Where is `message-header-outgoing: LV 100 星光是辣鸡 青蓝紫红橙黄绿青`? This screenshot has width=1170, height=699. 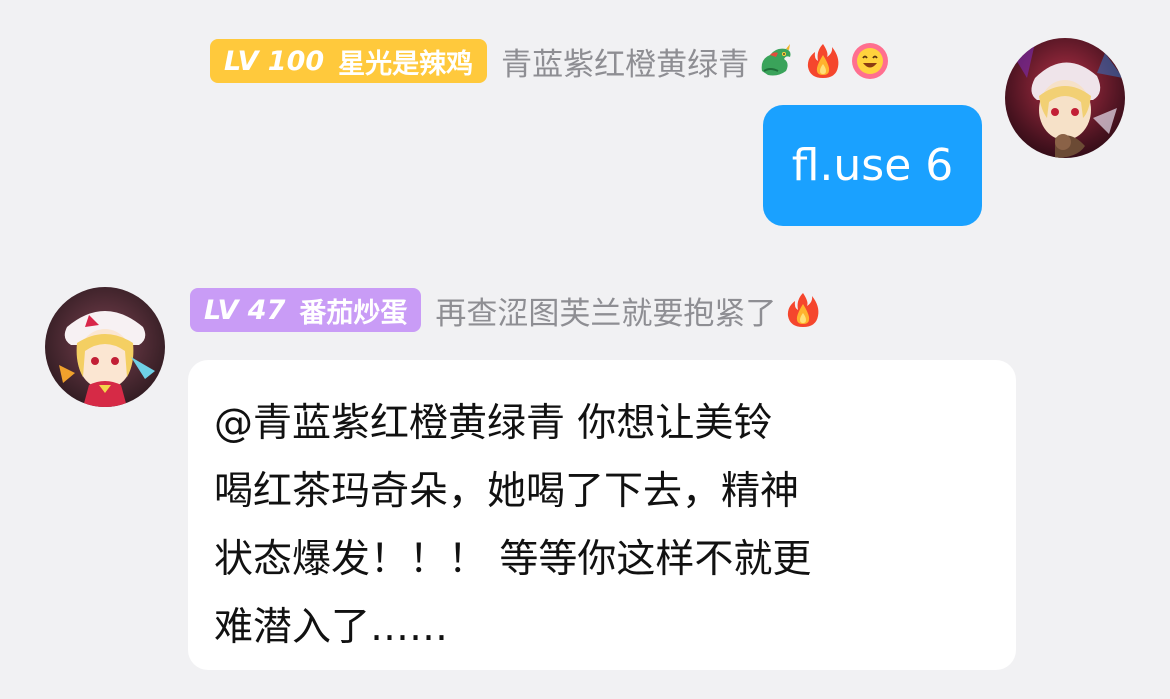 message-header-outgoing: LV 100 星光是辣鸡 青蓝紫红橙黄绿青 is located at coordinates (550, 61).